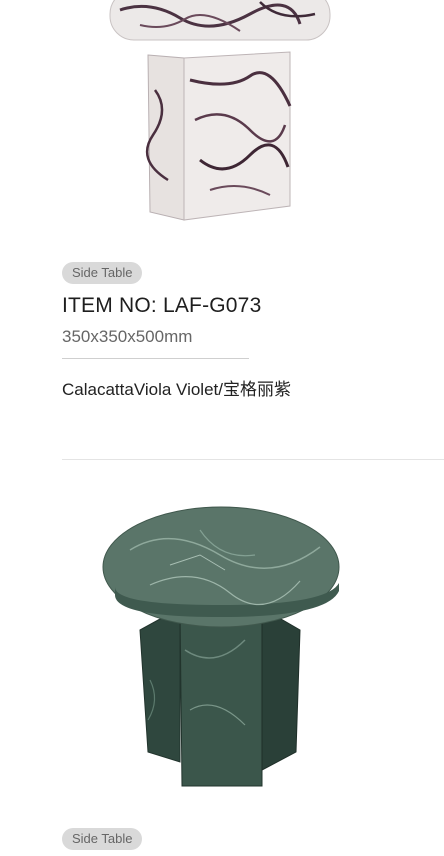 This screenshot has width=444, height=856. I want to click on dimensions: 350x350x500mm, so click(127, 336).